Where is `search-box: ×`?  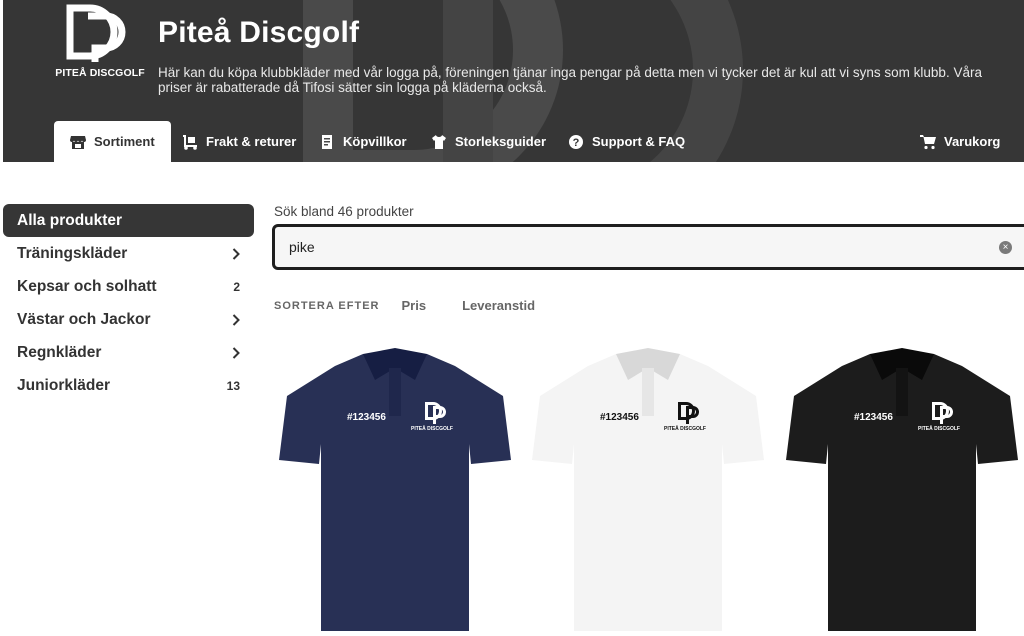 search-box: × is located at coordinates (648, 247).